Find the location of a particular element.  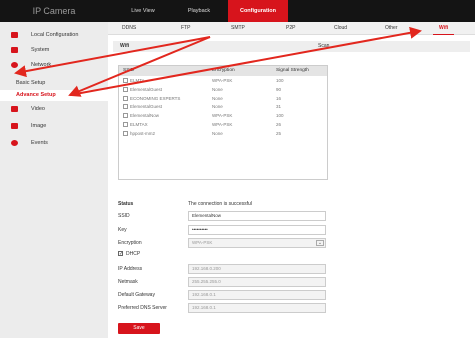

arrow-to-network is located at coordinates (112, 57).